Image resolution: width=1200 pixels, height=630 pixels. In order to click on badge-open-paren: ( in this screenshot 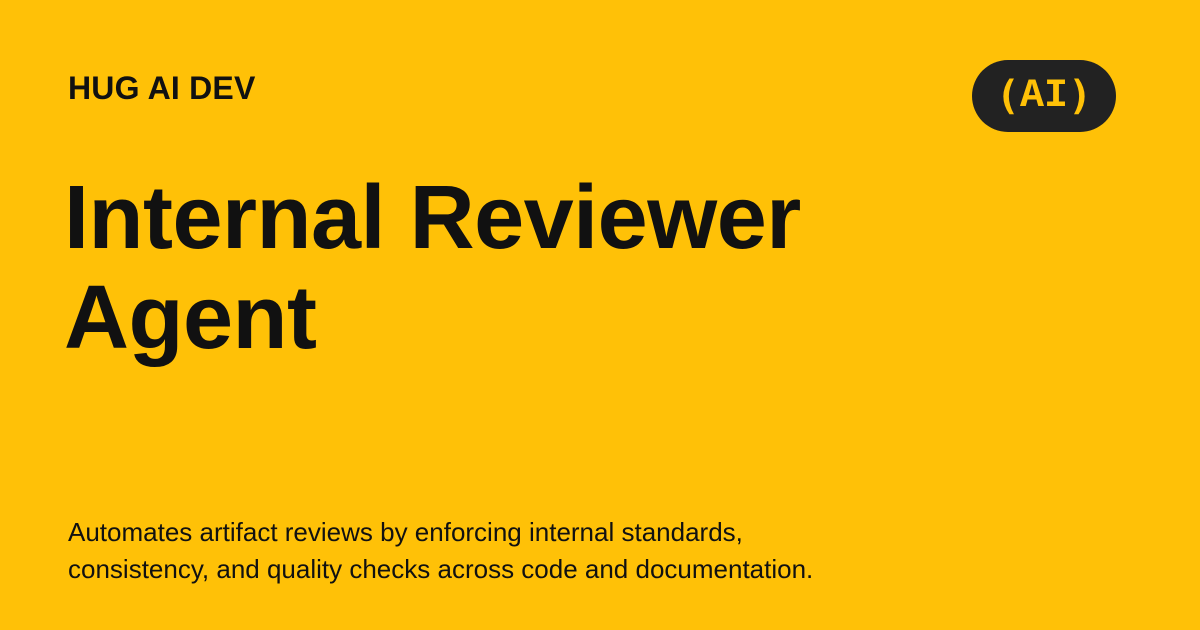, I will do `click(1007, 96)`.